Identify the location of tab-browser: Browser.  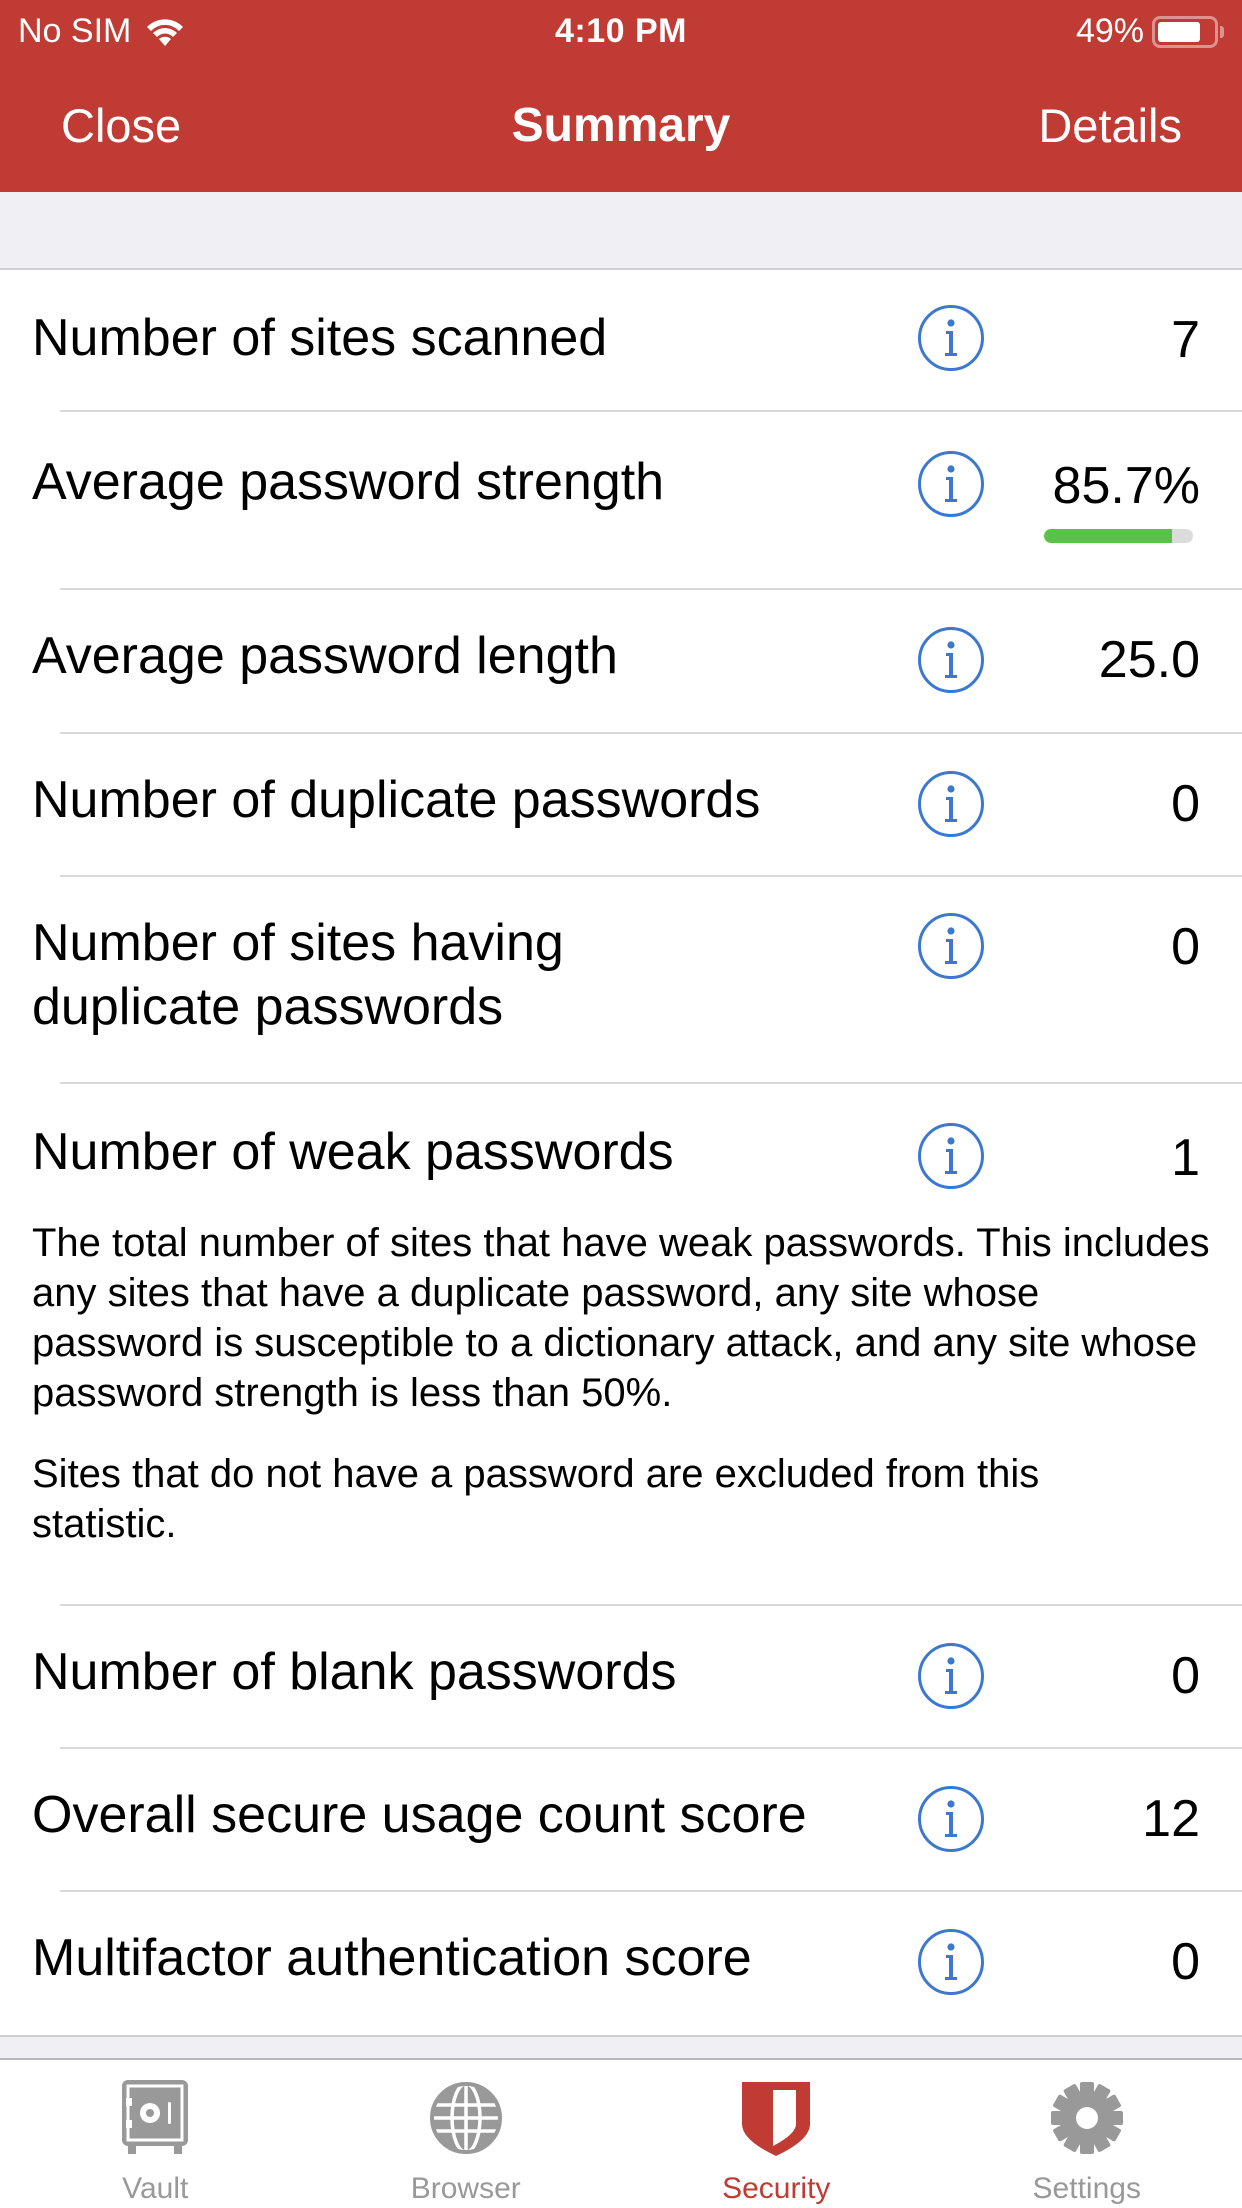
(466, 2134).